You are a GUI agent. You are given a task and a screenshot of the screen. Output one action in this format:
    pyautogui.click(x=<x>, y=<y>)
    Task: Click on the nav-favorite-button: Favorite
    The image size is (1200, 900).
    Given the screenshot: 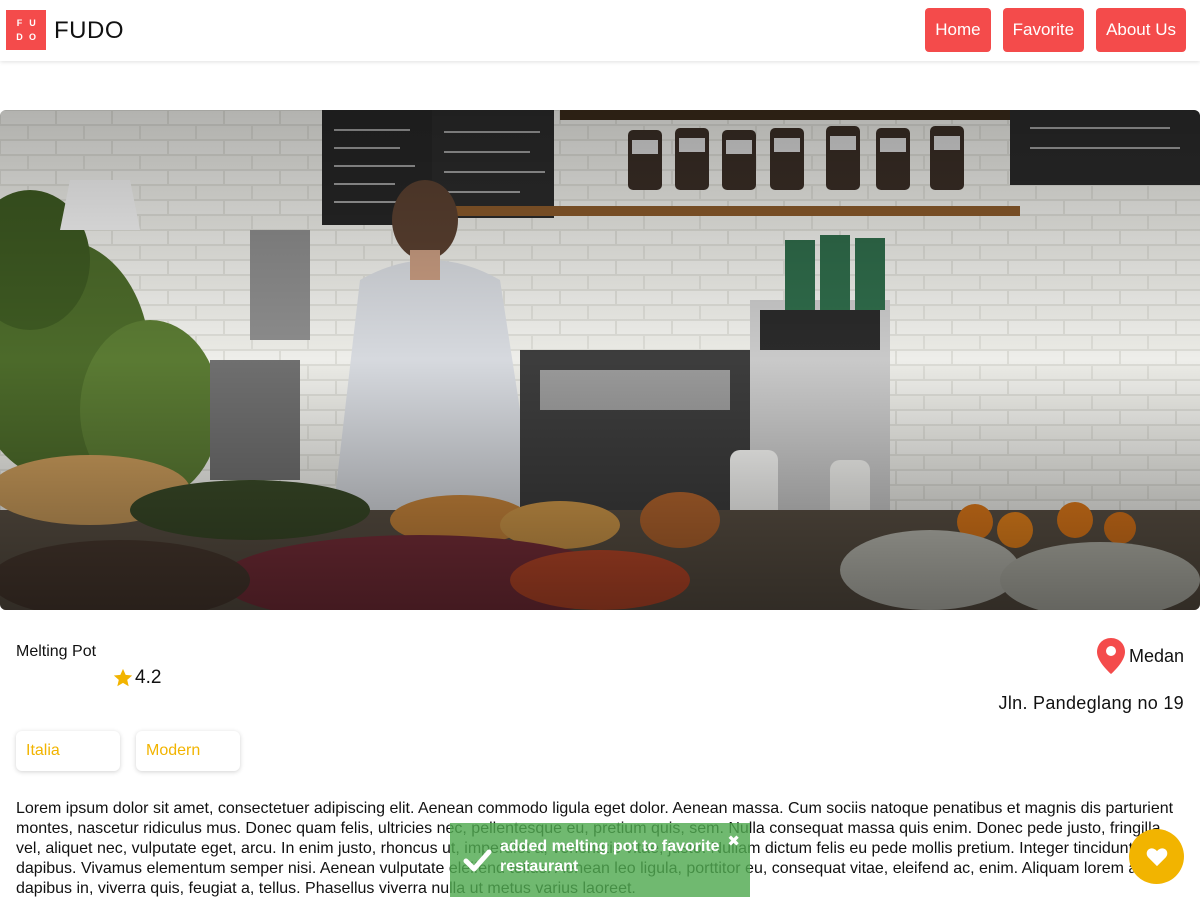 What is the action you would take?
    pyautogui.click(x=1043, y=30)
    